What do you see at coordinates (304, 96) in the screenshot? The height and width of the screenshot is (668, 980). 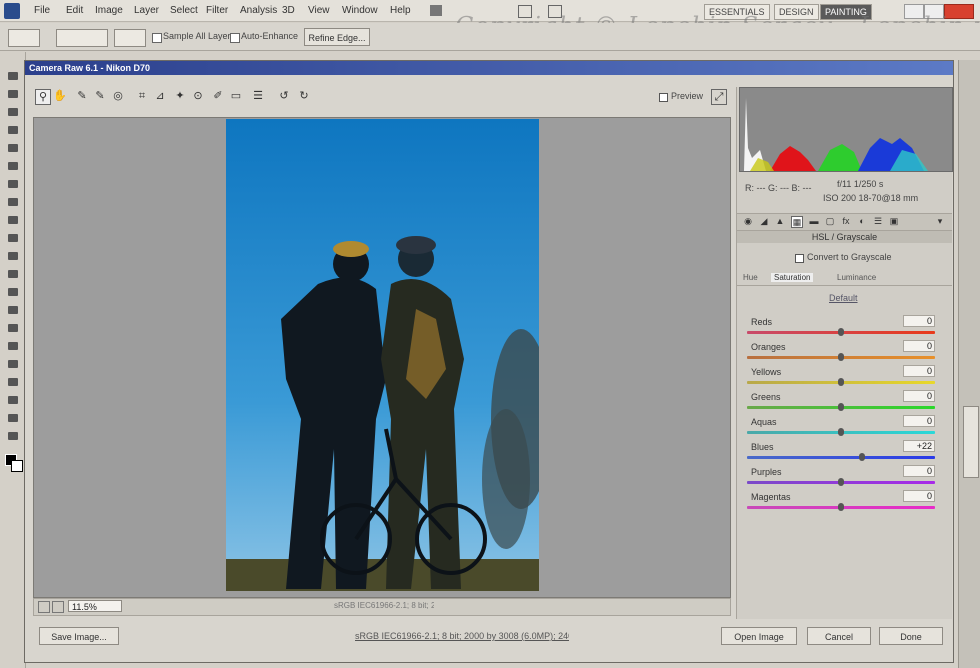 I see `rotate-right-icon: ↻` at bounding box center [304, 96].